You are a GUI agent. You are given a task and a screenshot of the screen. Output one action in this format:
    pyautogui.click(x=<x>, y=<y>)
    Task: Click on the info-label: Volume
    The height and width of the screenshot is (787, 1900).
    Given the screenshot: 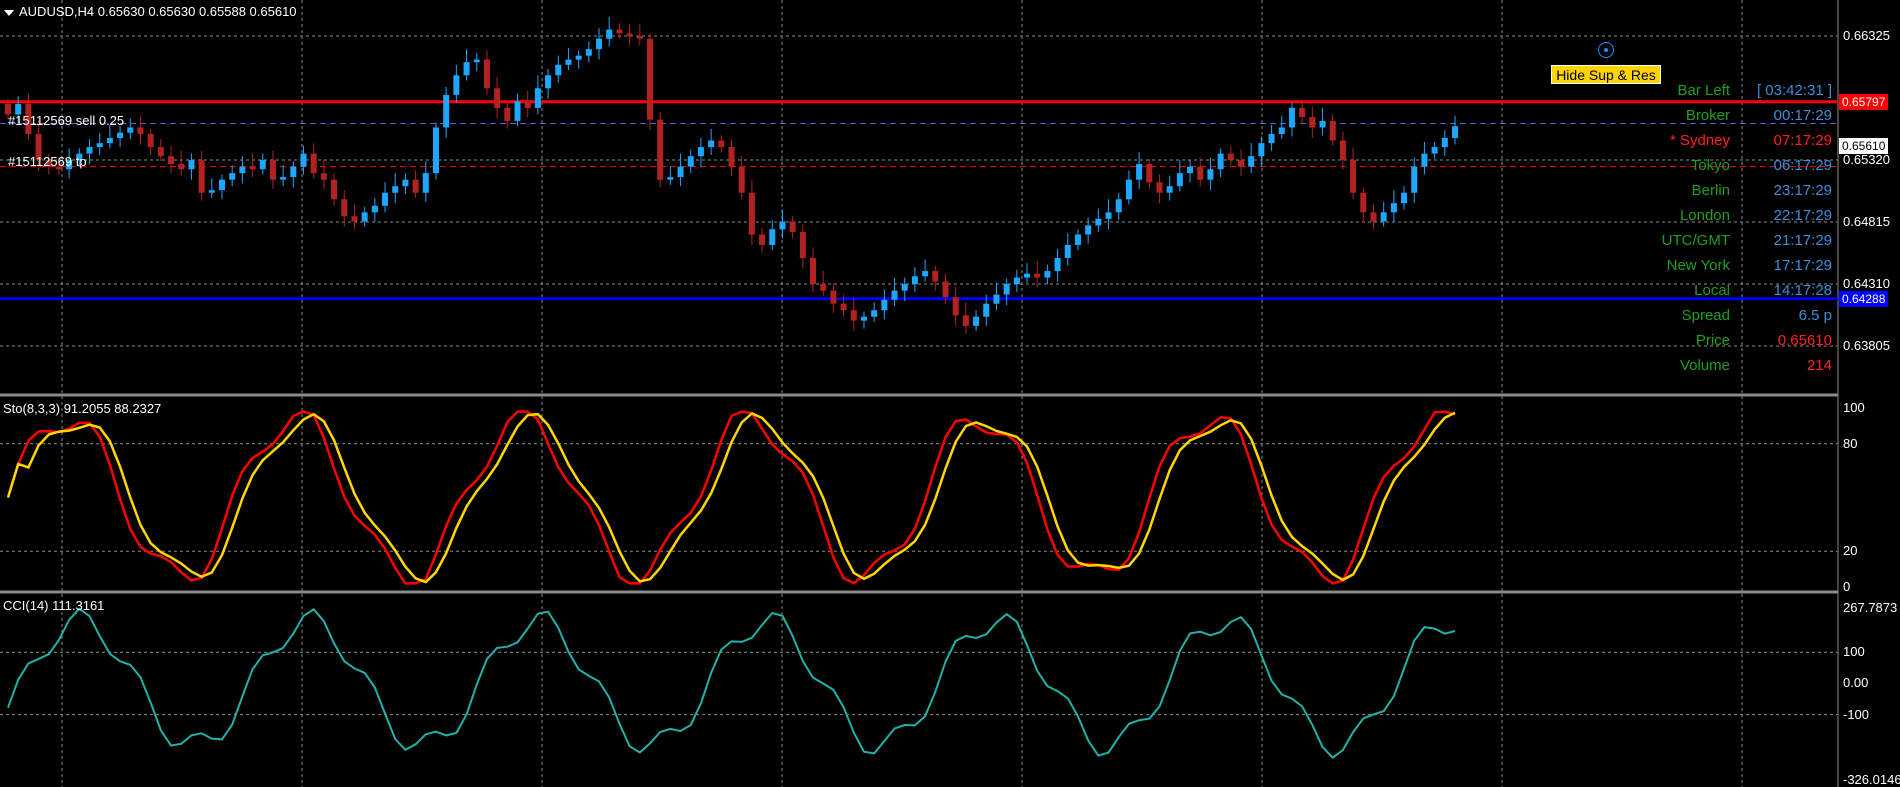 What is the action you would take?
    pyautogui.click(x=1704, y=365)
    